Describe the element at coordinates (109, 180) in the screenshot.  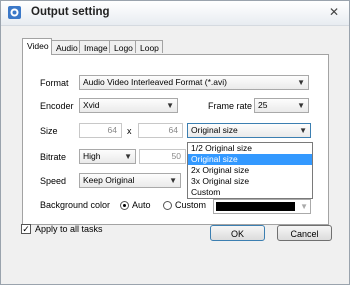
I see `speed-value: Keep Original` at that location.